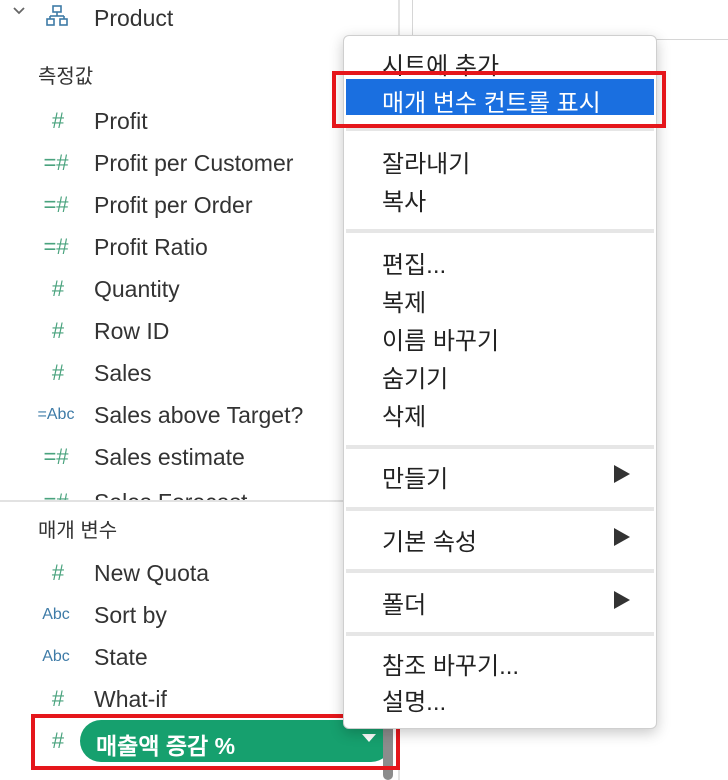 The image size is (728, 780). Describe the element at coordinates (415, 379) in the screenshot. I see `menu-item-label: 숨기기` at that location.